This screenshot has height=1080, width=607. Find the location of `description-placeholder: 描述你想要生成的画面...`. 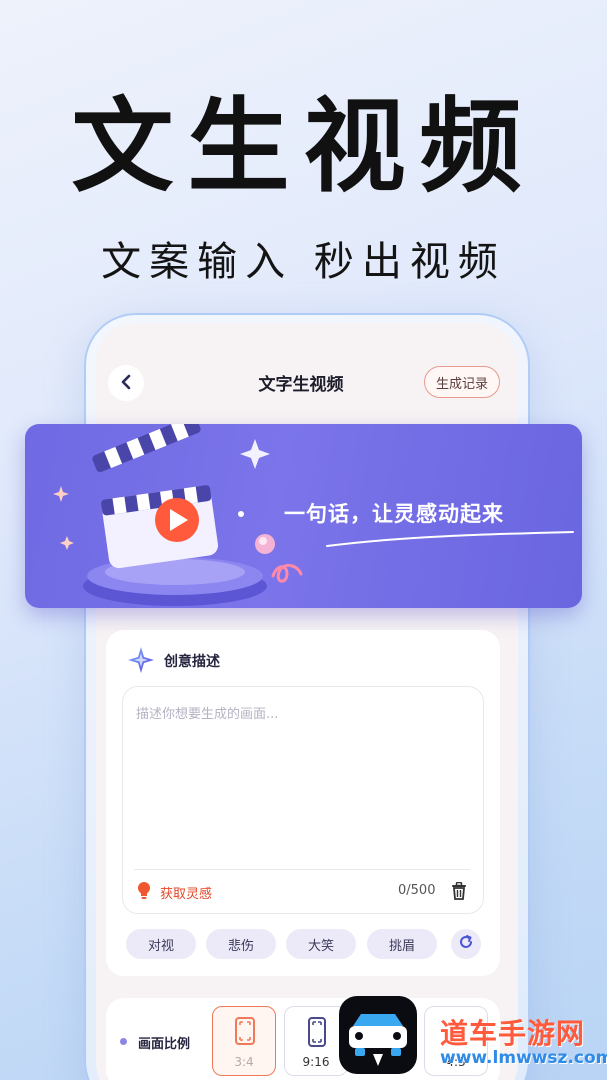

description-placeholder: 描述你想要生成的画面... is located at coordinates (207, 714).